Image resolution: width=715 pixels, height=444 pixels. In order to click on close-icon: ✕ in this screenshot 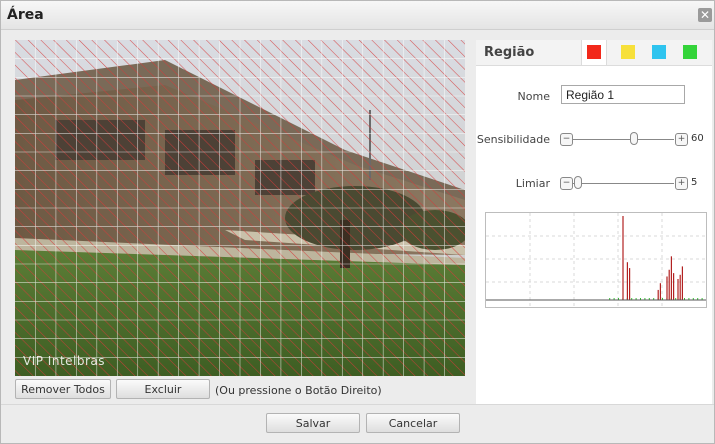, I will do `click(705, 15)`.